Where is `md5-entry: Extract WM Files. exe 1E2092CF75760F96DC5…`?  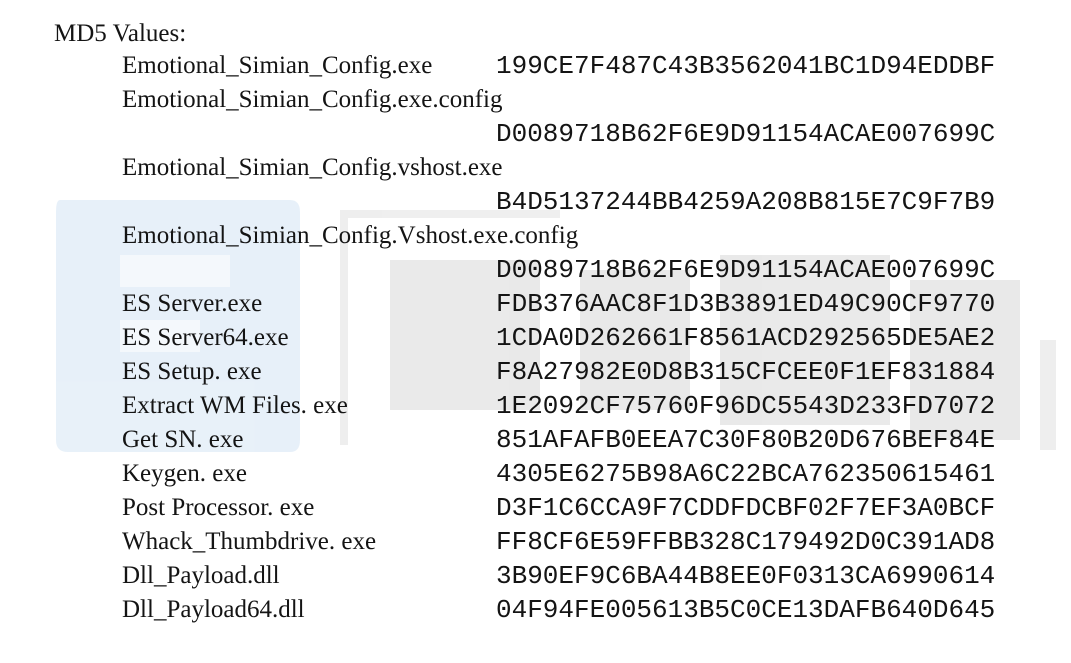
md5-entry: Extract WM Files. exe 1E2092CF75760F96DC5… is located at coordinates (535, 404).